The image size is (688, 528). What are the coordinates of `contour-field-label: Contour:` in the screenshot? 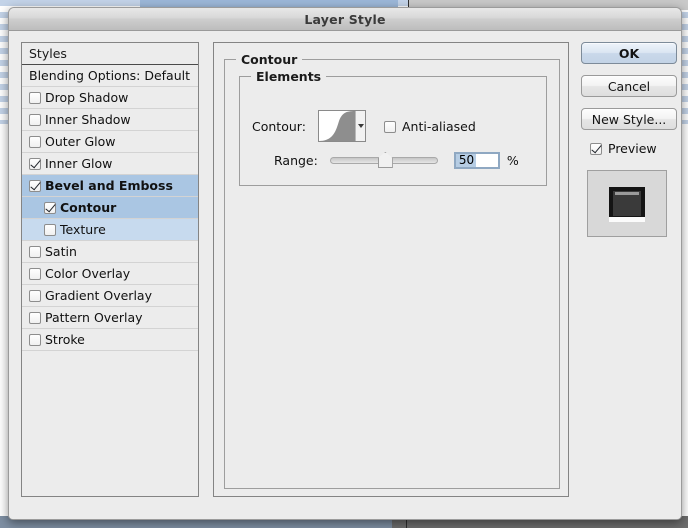 It's located at (279, 126).